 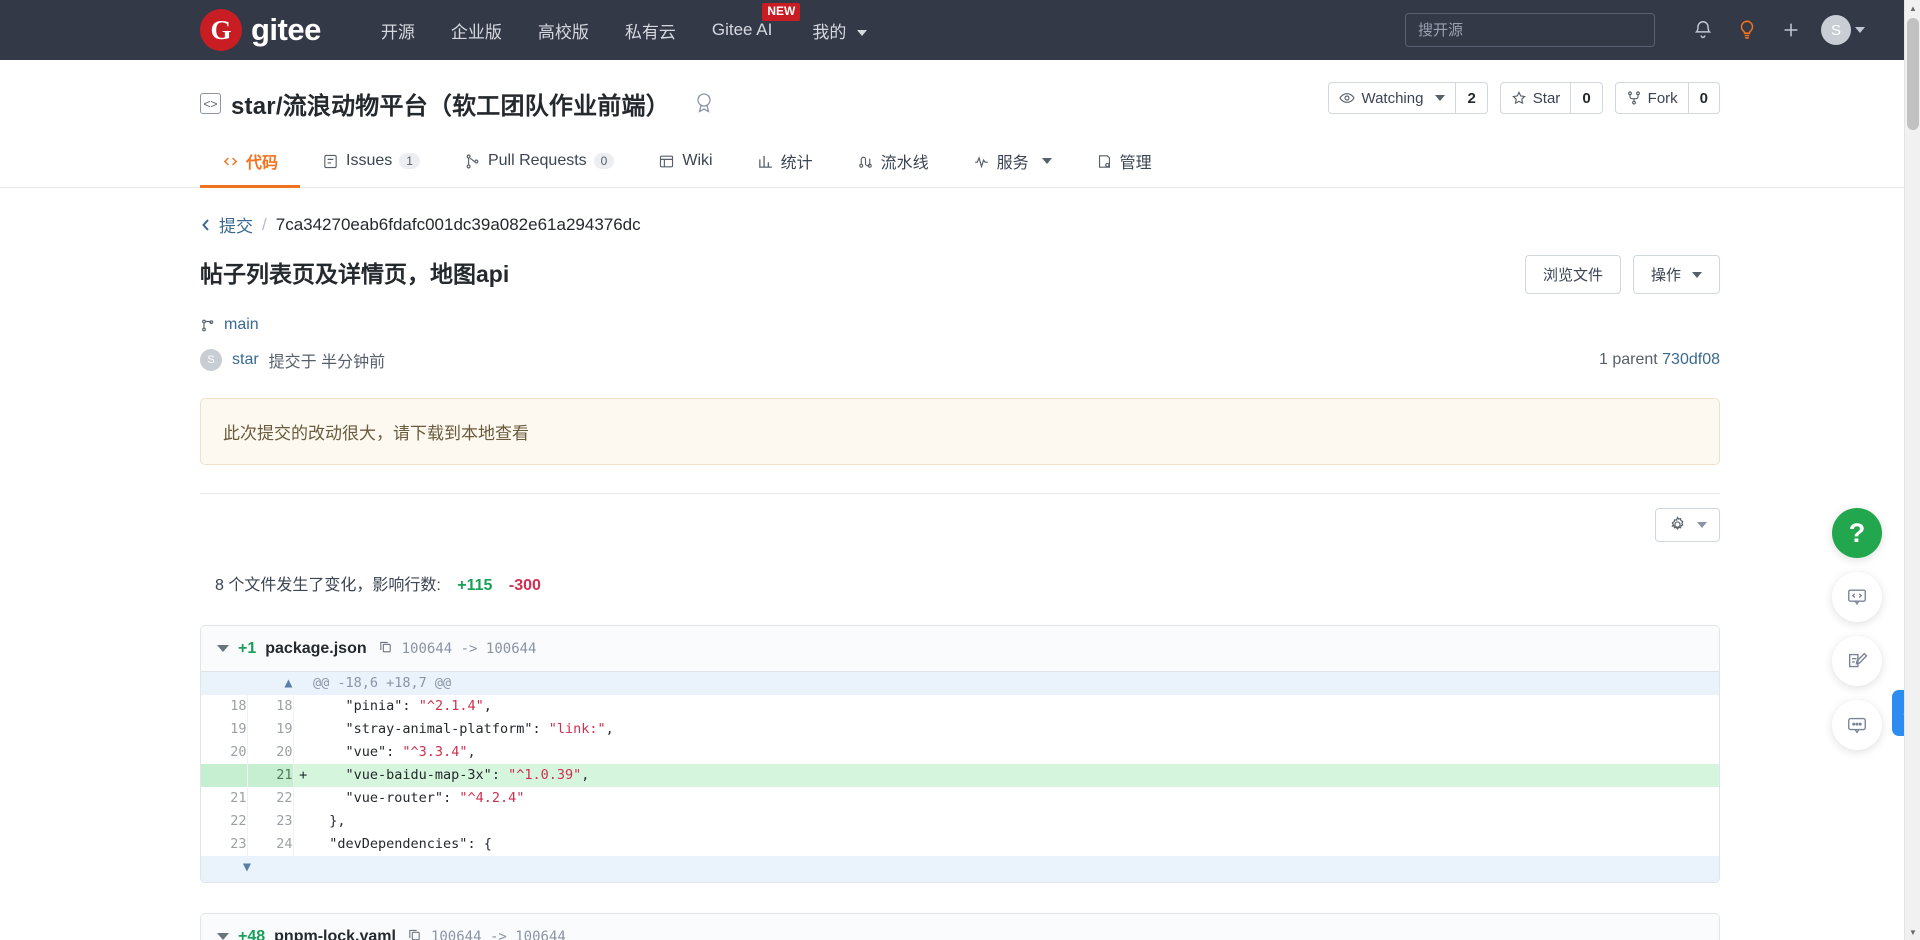 I want to click on diff-sign, so click(x=303, y=752).